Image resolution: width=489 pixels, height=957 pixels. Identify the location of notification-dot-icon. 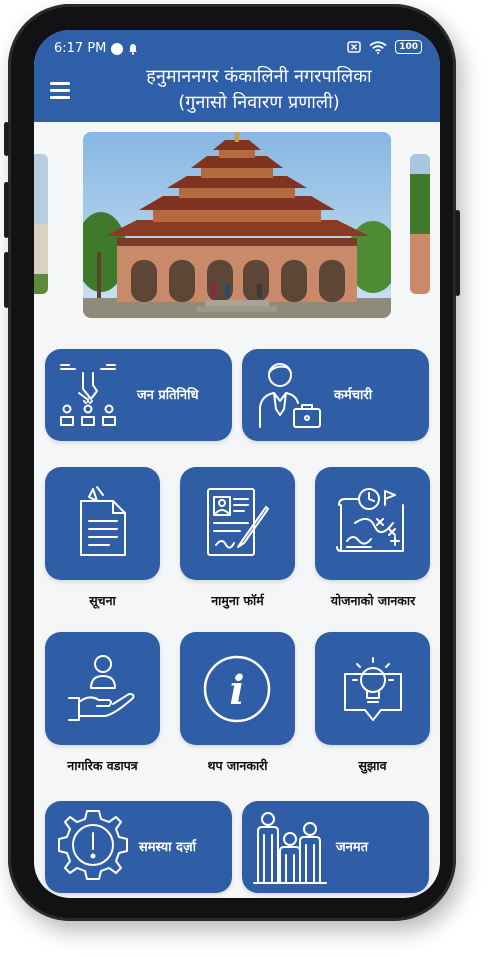
(117, 48).